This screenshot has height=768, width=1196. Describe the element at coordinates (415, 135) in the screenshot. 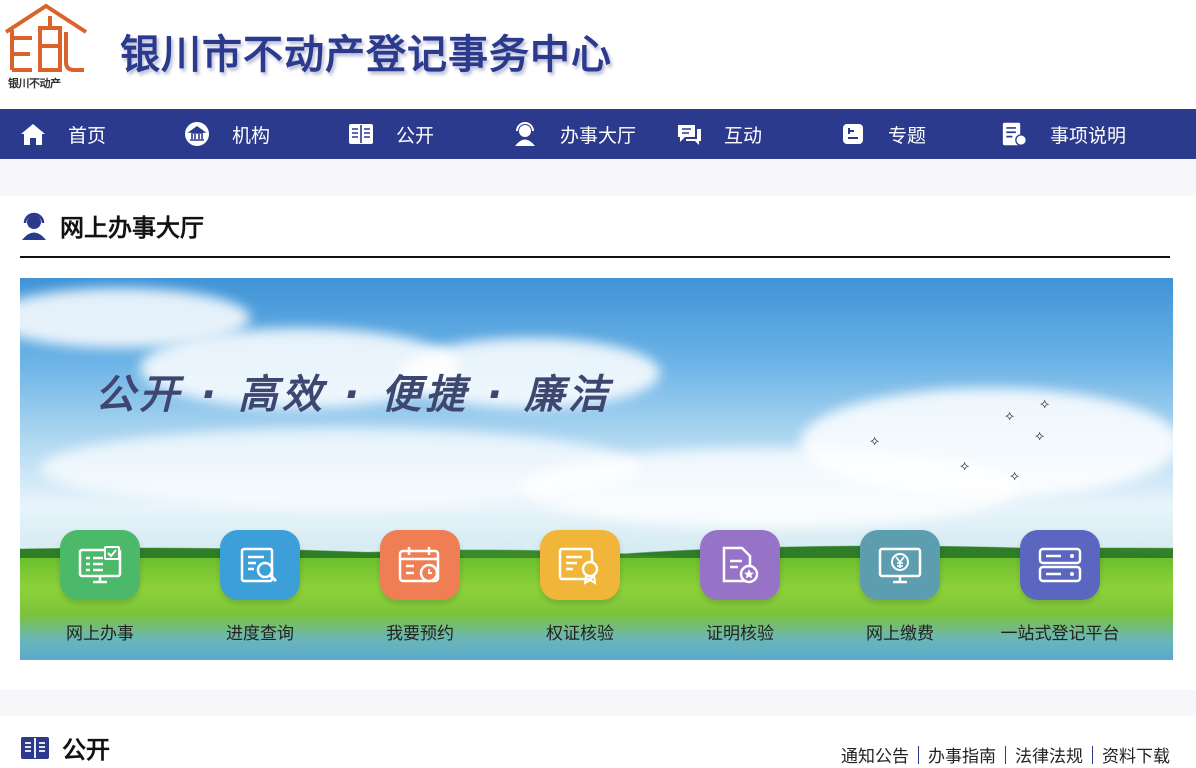

I see `nav-label: 公开` at that location.